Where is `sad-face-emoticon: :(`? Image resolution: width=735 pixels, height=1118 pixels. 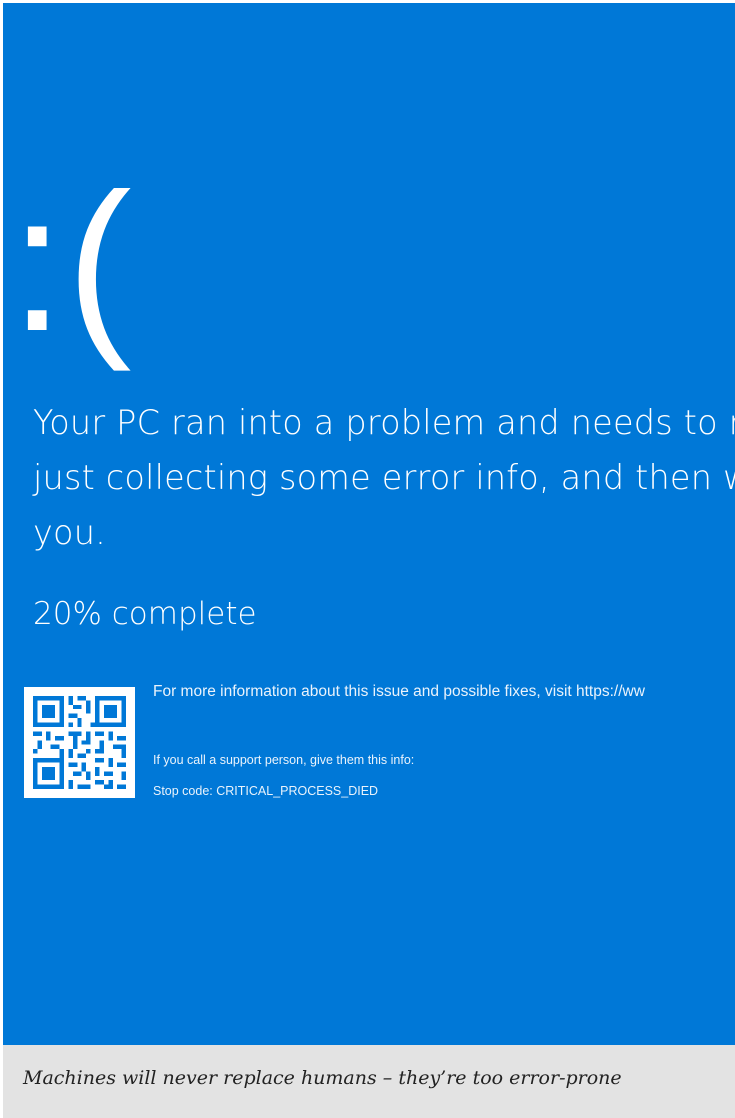 sad-face-emoticon: :( is located at coordinates (72, 262).